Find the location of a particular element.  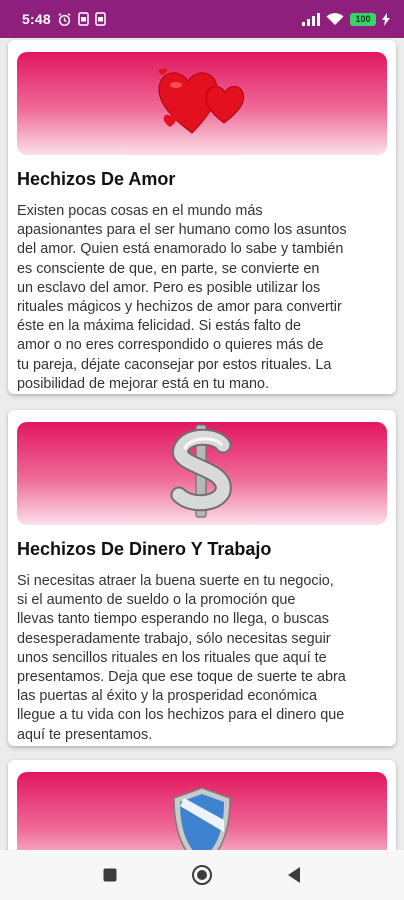

status-right: 100 is located at coordinates (346, 19).